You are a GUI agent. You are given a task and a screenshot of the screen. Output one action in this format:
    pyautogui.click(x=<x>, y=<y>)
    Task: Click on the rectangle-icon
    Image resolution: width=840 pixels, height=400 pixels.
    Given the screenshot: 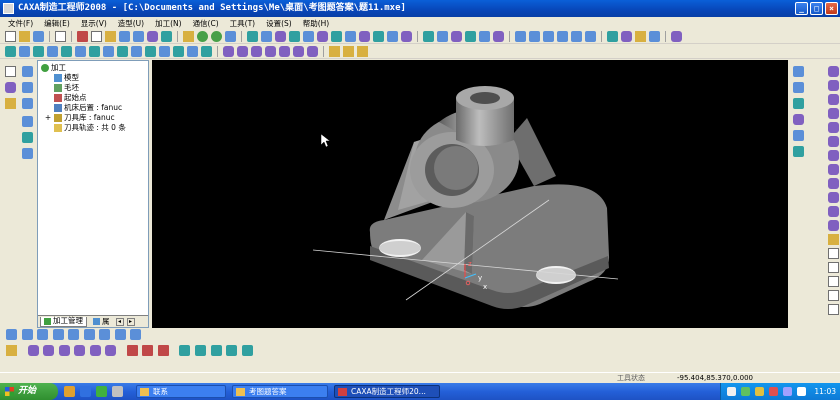 What is the action you would take?
    pyautogui.click(x=833, y=113)
    